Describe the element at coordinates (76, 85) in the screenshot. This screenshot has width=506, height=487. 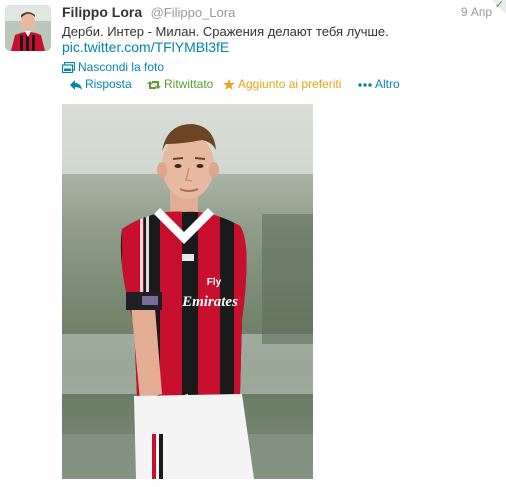
I see `reply-arrow-icon` at that location.